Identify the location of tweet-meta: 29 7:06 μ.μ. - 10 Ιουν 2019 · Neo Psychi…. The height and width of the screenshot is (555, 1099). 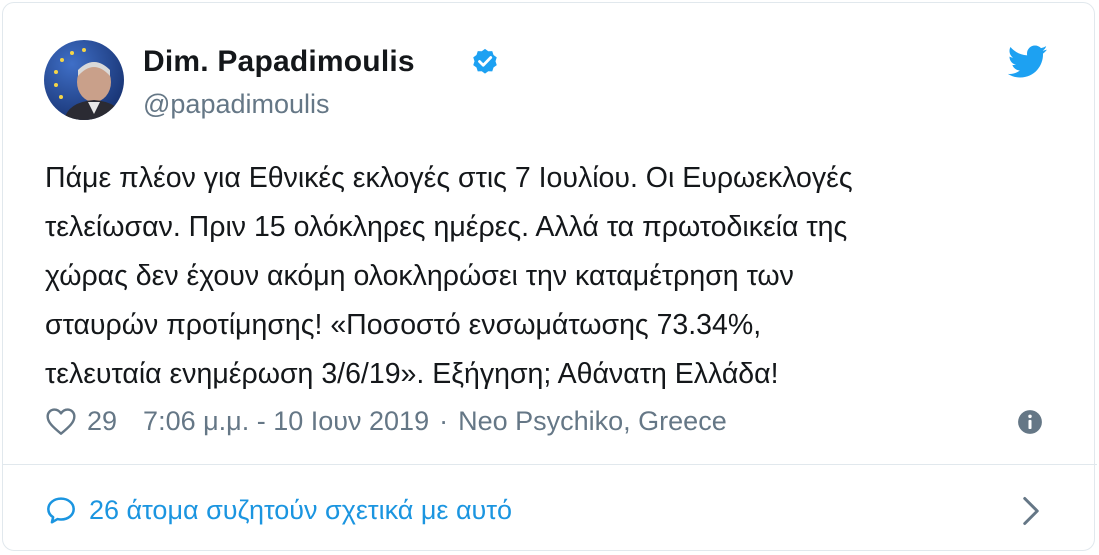
(386, 421).